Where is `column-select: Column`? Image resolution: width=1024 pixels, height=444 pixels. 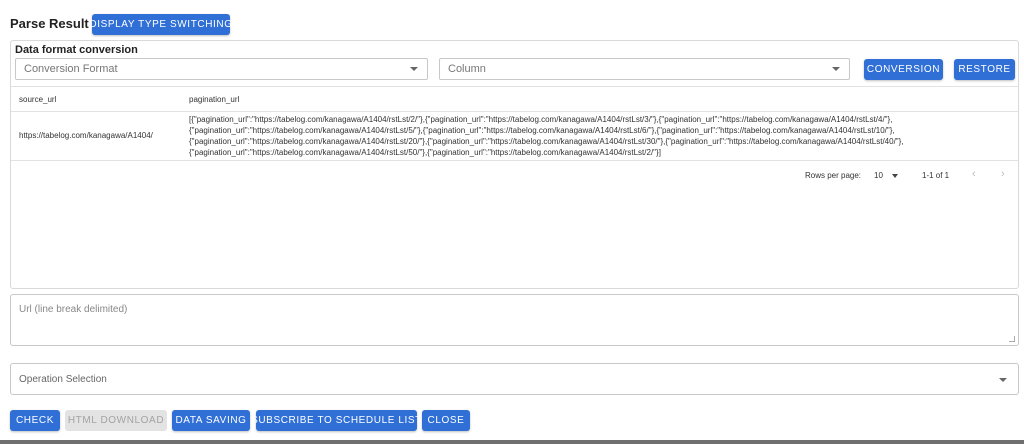 column-select: Column is located at coordinates (644, 69).